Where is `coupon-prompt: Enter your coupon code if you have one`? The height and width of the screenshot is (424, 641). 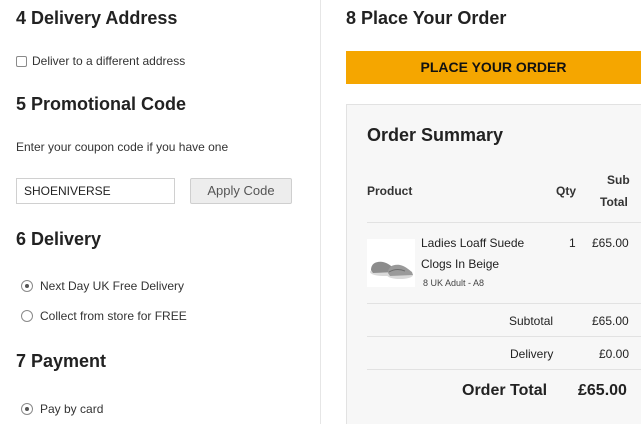 coupon-prompt: Enter your coupon code if you have one is located at coordinates (122, 147).